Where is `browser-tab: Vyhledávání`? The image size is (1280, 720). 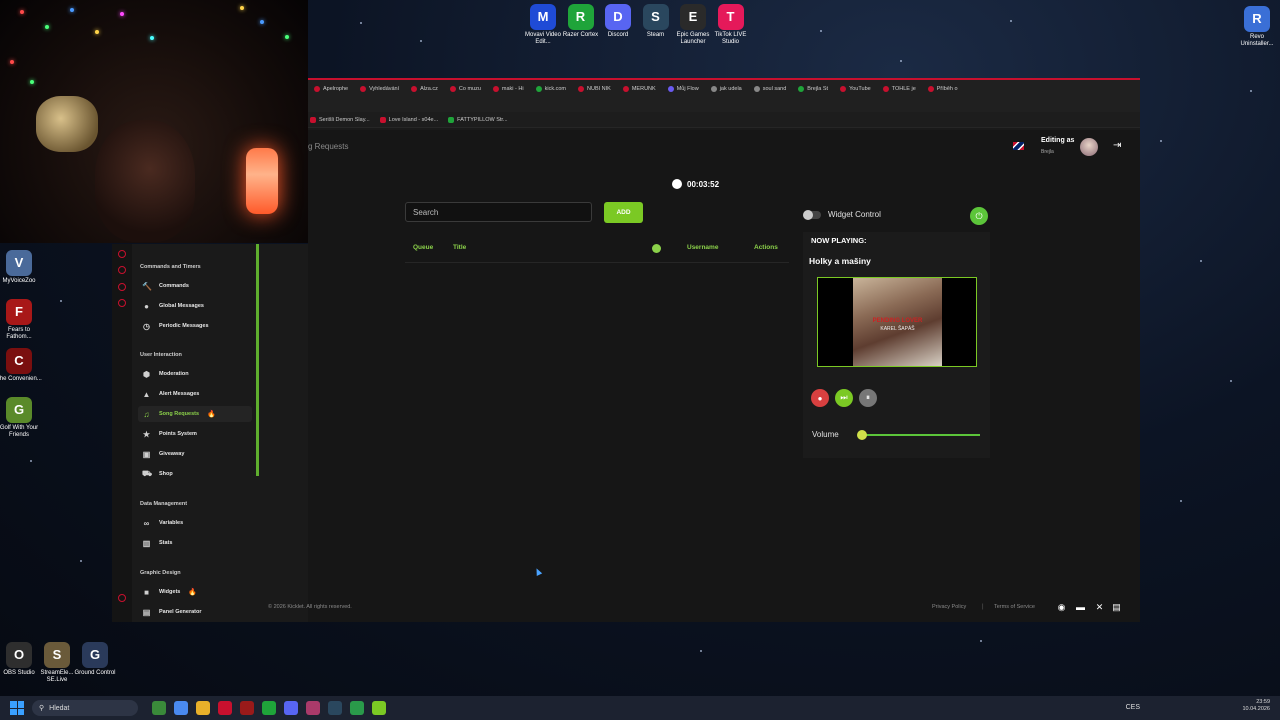 browser-tab: Vyhledávání is located at coordinates (379, 89).